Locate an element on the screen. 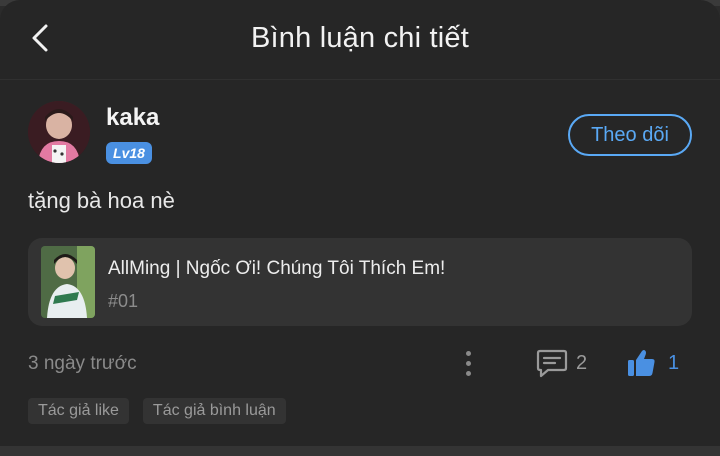  work-episode: #01 is located at coordinates (123, 301).